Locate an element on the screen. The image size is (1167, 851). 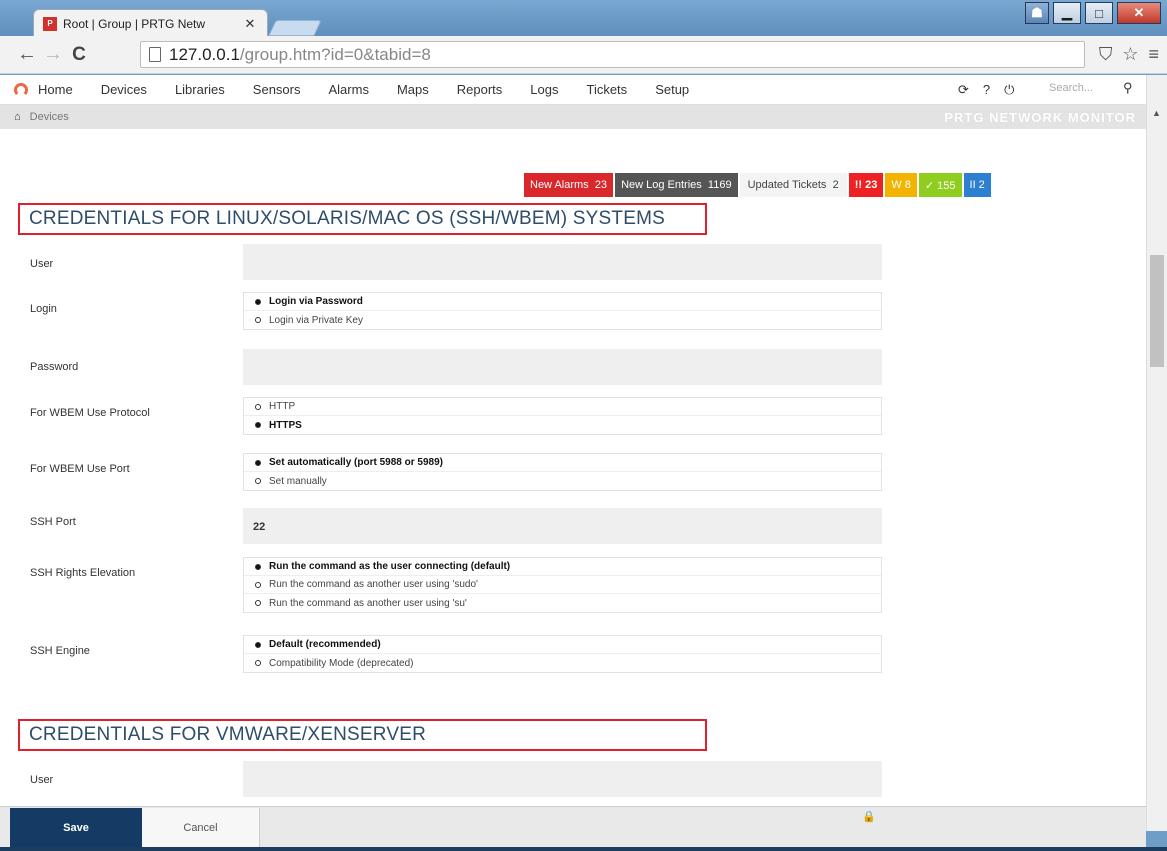
nav-item-alarms: Alarms is located at coordinates (349, 89).